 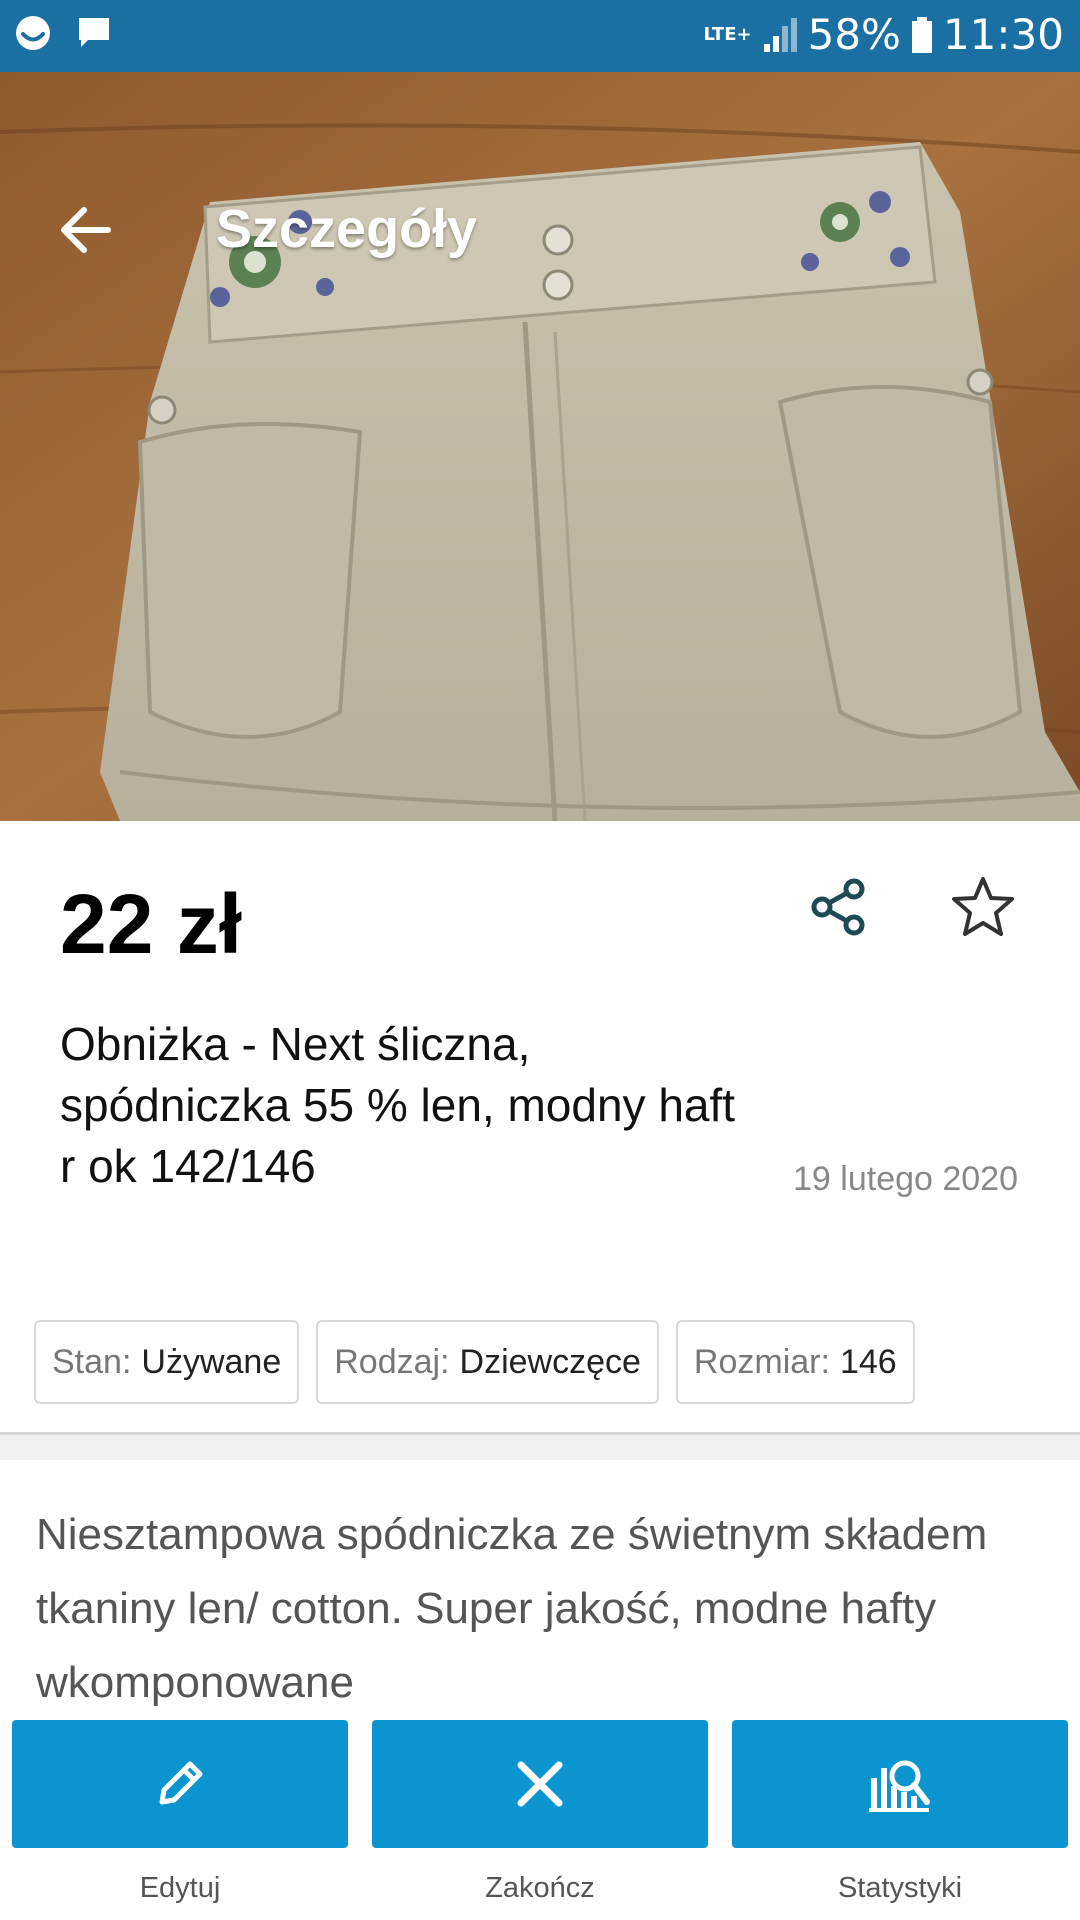 What do you see at coordinates (550, 1361) in the screenshot?
I see `attribute-value: Dziewczęce` at bounding box center [550, 1361].